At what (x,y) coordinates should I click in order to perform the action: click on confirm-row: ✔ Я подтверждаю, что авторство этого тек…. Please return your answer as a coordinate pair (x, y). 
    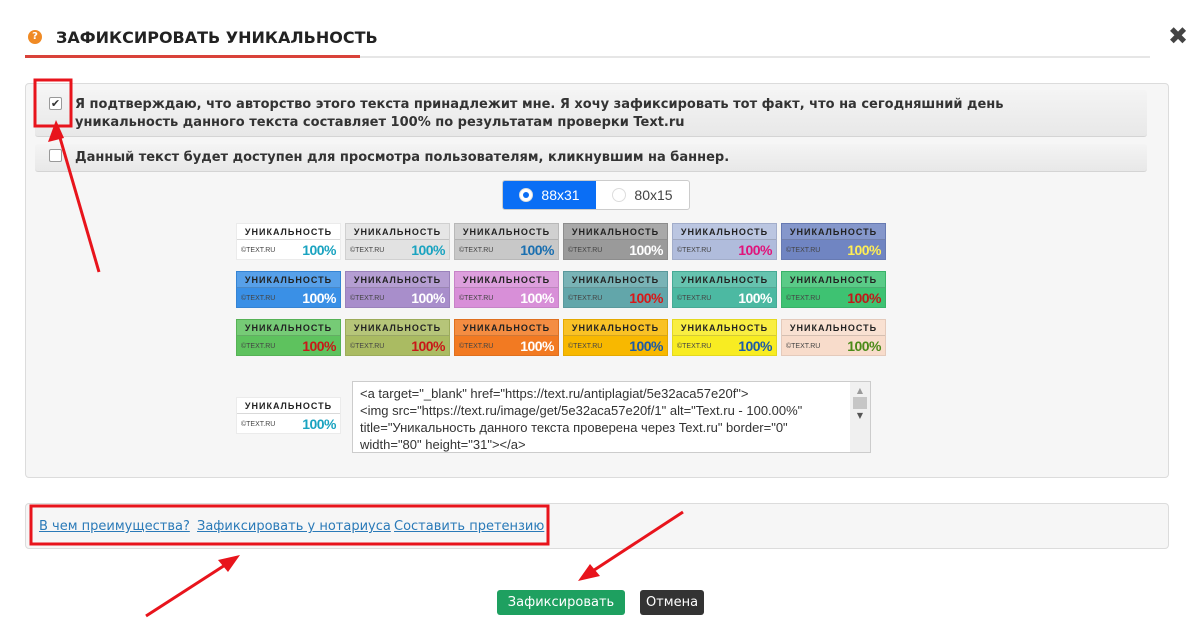
    Looking at the image, I should click on (591, 113).